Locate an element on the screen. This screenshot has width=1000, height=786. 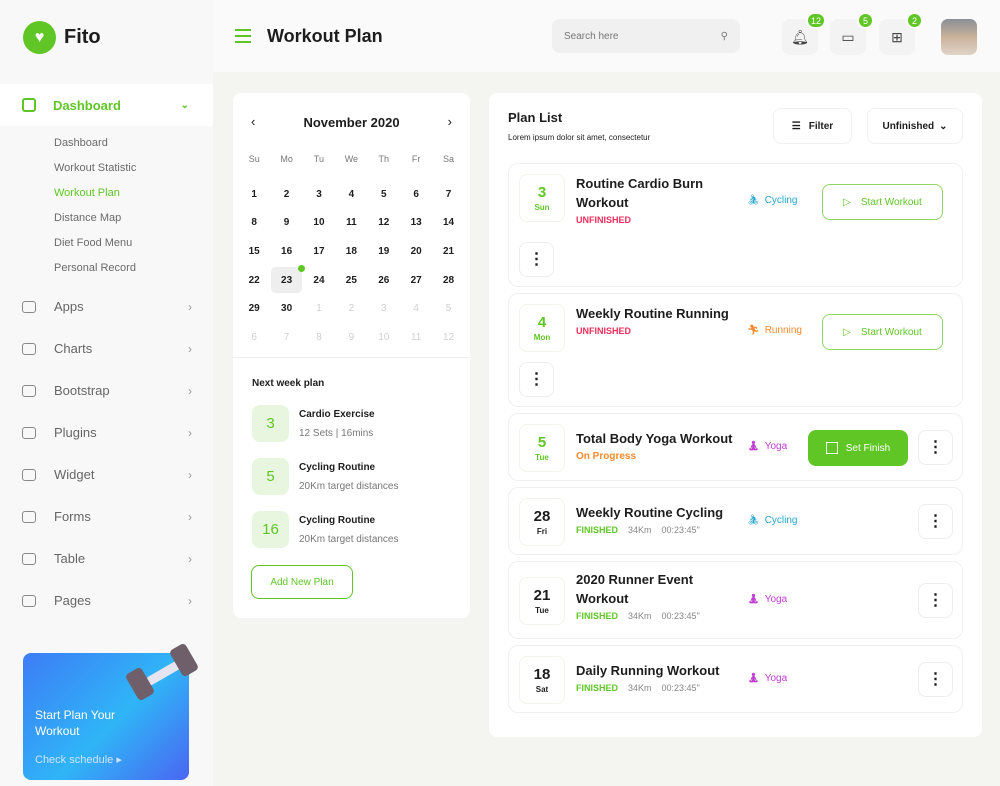
submenu-item: Workout Plan is located at coordinates (87, 193).